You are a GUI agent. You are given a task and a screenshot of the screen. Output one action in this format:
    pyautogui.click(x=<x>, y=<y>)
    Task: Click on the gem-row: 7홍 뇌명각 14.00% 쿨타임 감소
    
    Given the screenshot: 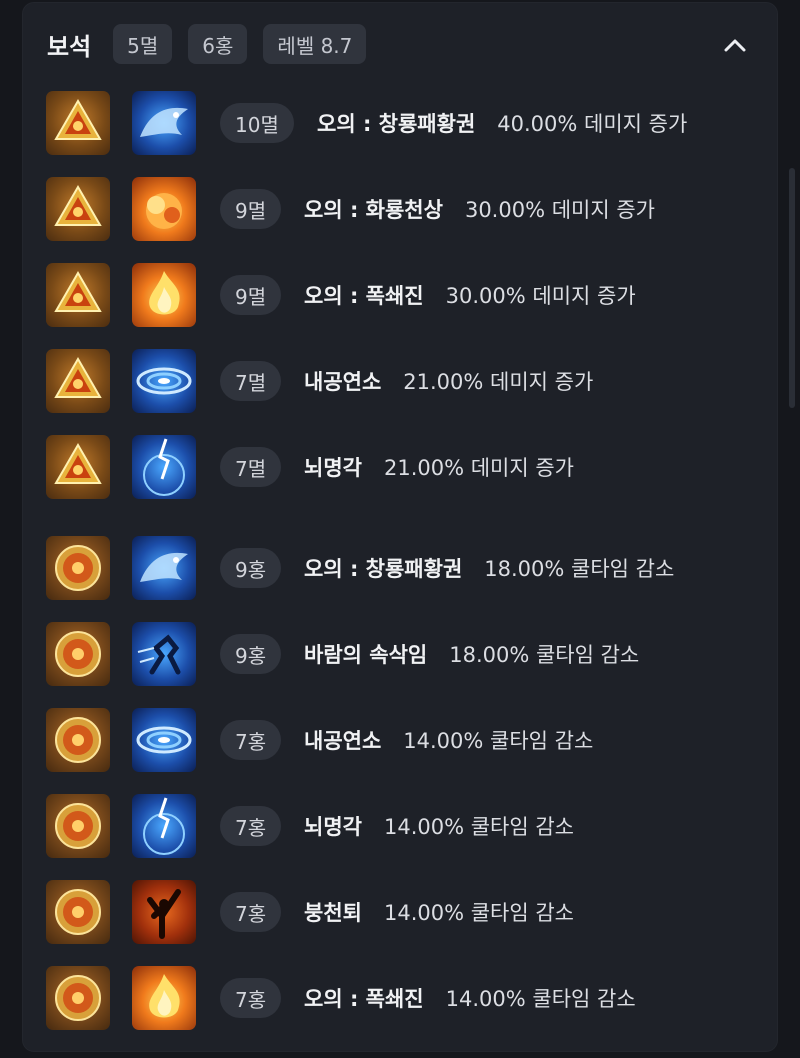 What is the action you would take?
    pyautogui.click(x=396, y=827)
    